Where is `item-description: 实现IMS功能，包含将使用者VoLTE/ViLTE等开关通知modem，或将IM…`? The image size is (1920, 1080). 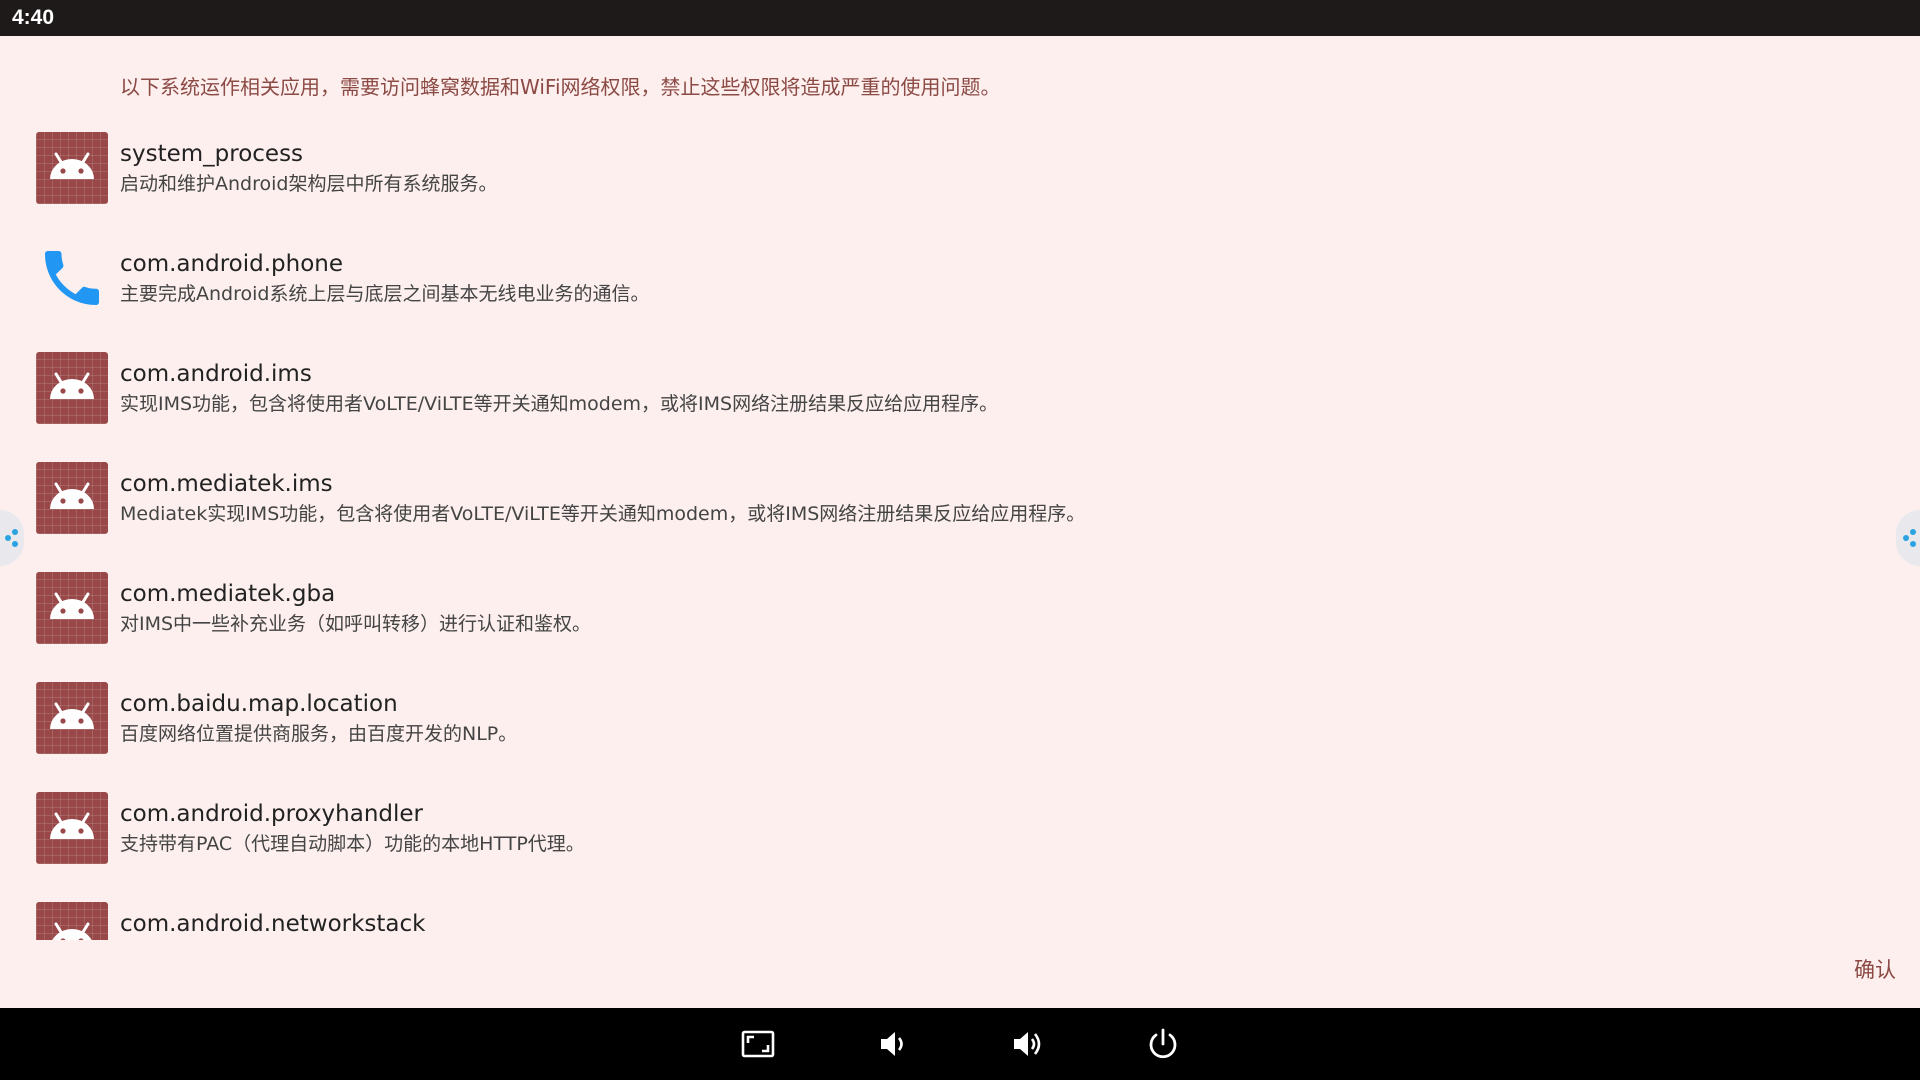 item-description: 实现IMS功能，包含将使用者VoLTE/ViLTE等开关通知modem，或将IM… is located at coordinates (559, 404).